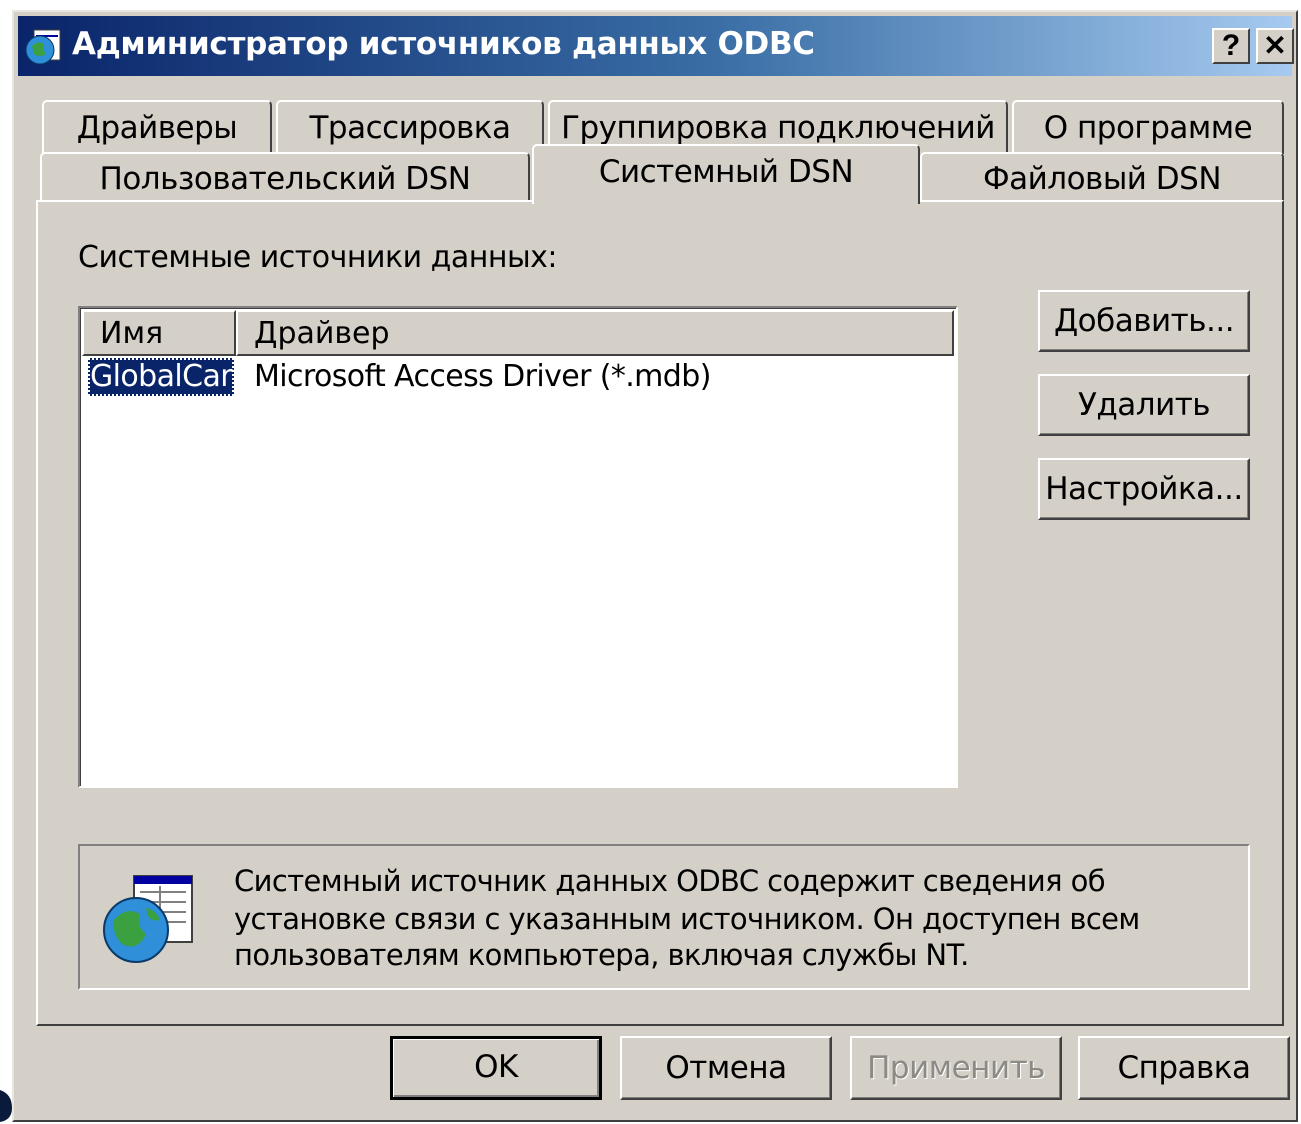 This screenshot has height=1124, width=1301. What do you see at coordinates (161, 377) in the screenshot?
I see `dsn-name-cell: GlobalCar` at bounding box center [161, 377].